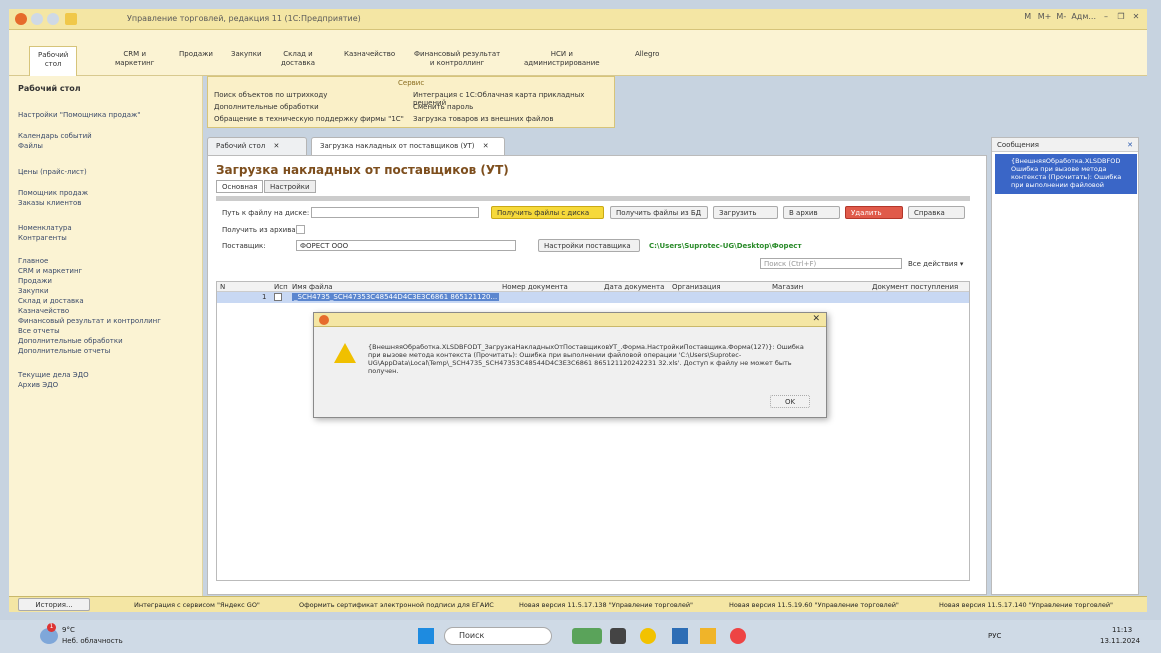 The image size is (1161, 653). What do you see at coordinates (790, 401) in the screenshot?
I see `ok-button: OK` at bounding box center [790, 401].